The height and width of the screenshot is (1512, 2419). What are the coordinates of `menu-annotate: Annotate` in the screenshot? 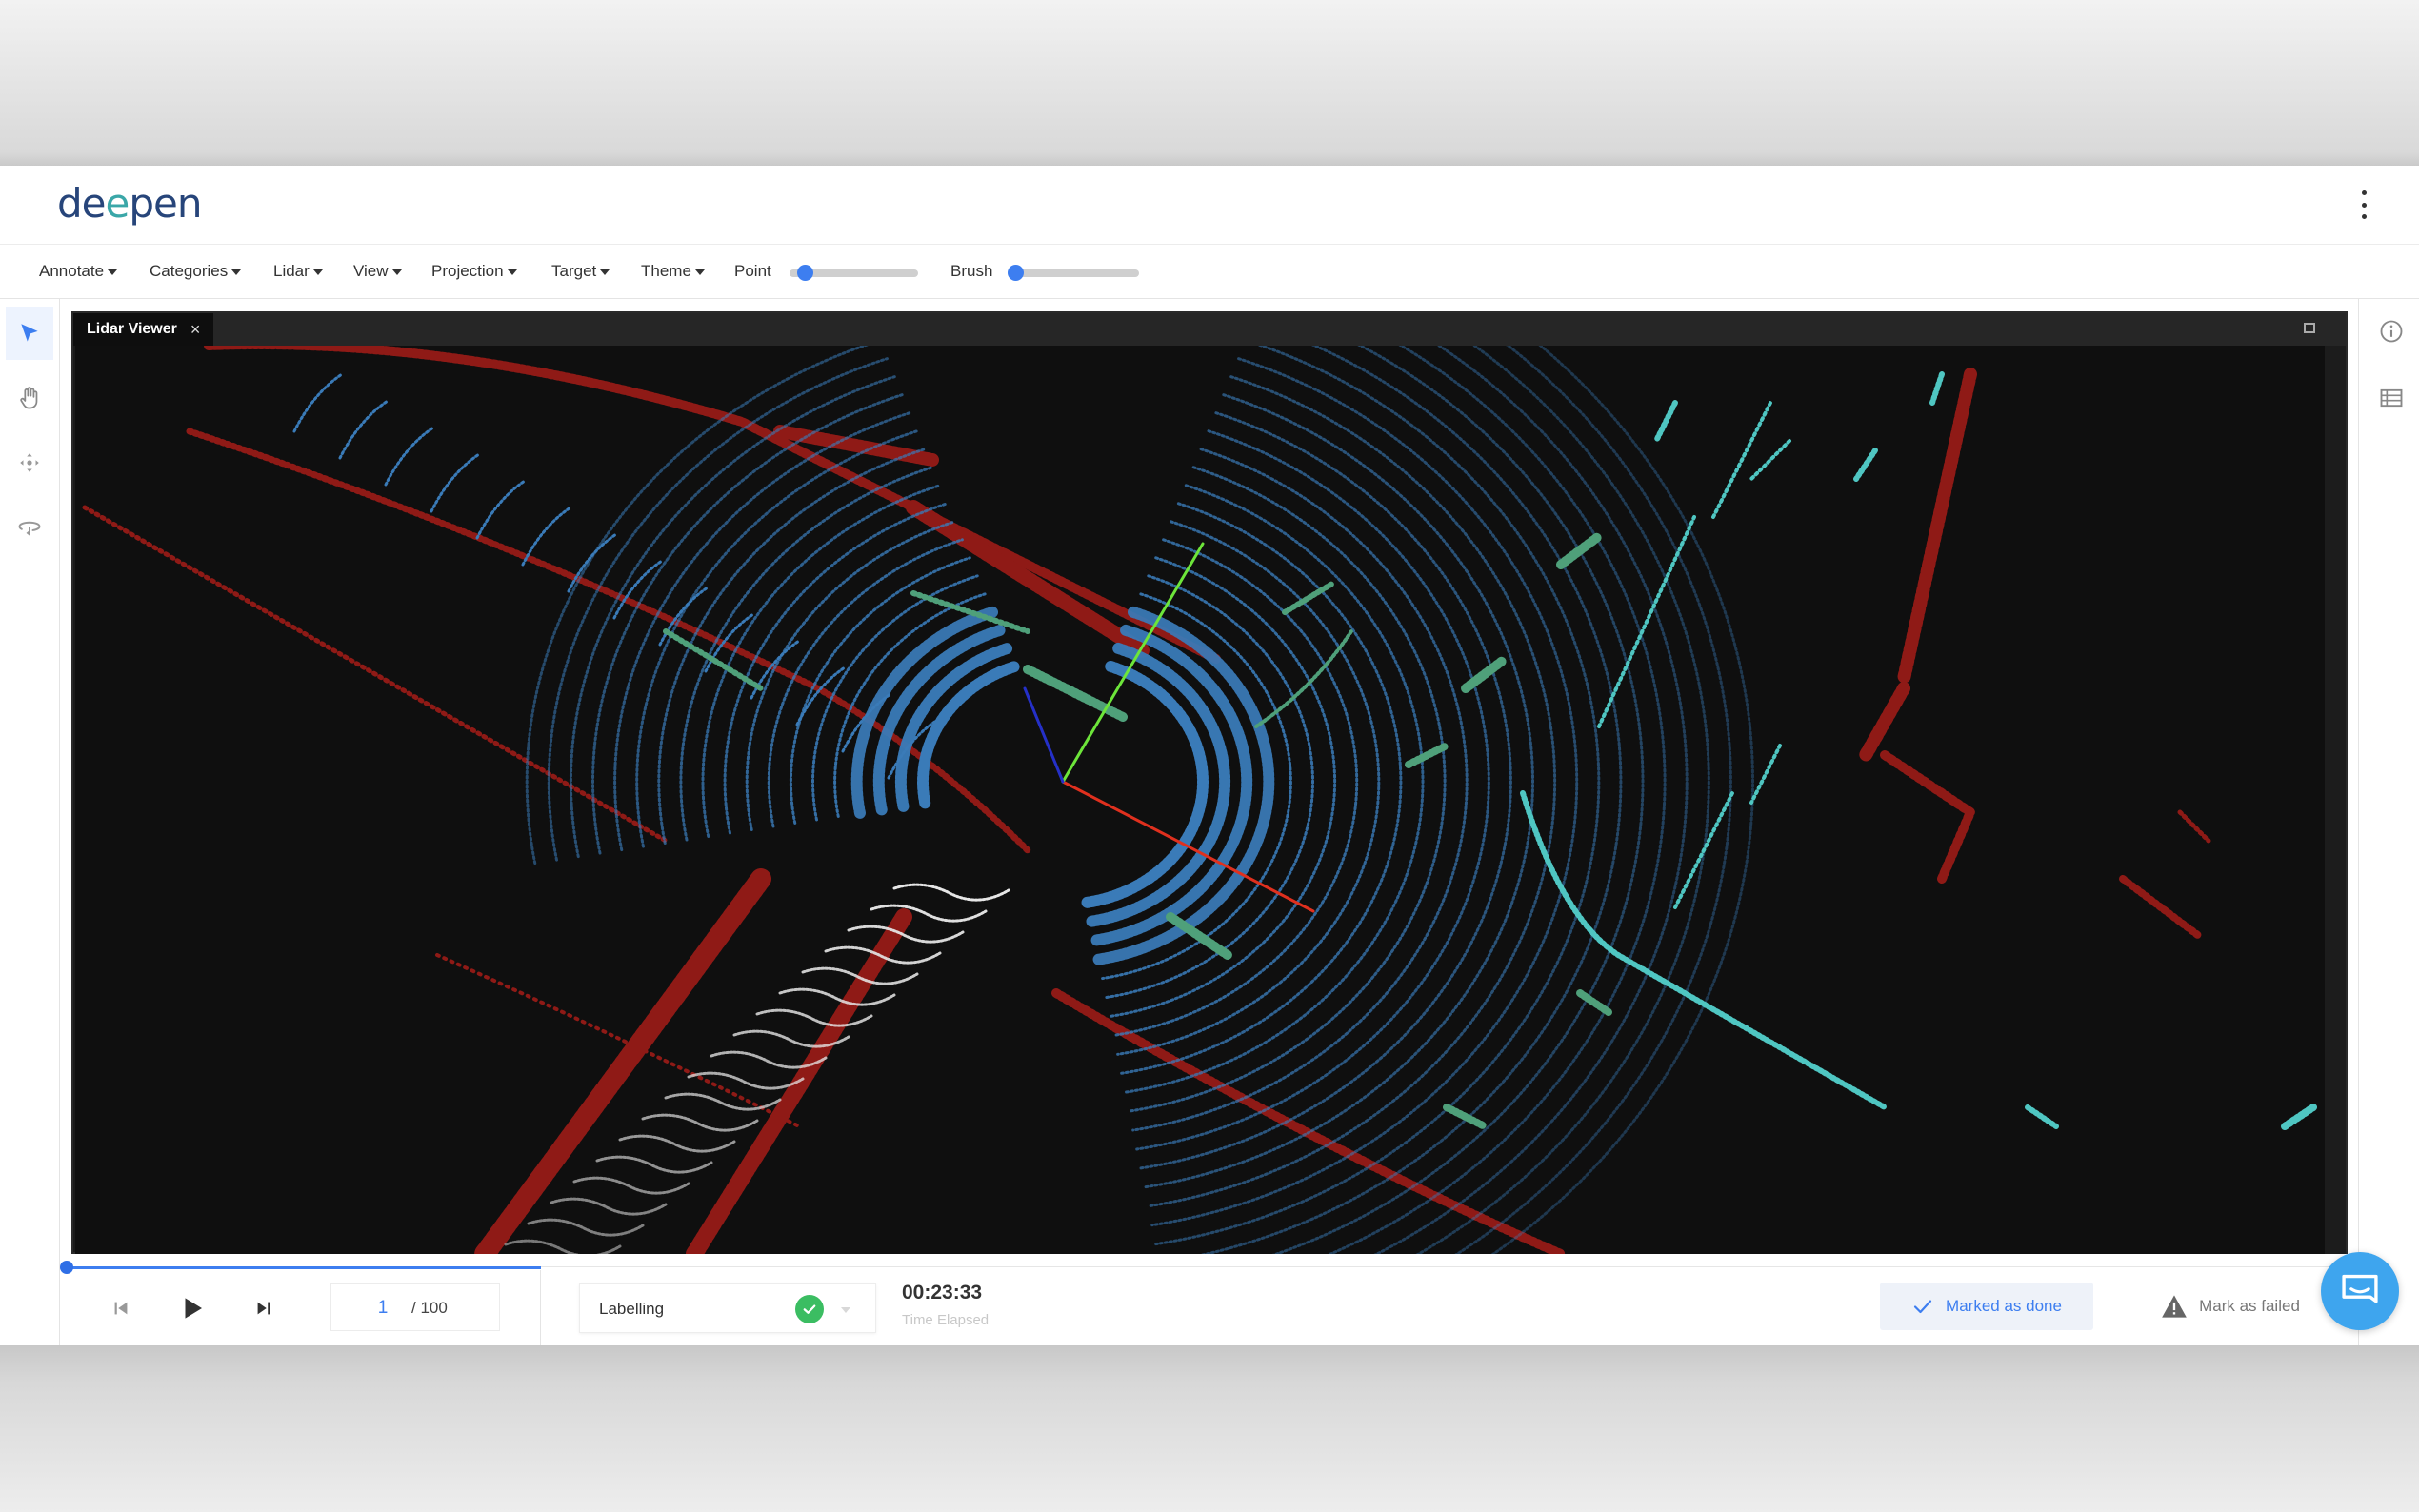 It's located at (78, 271).